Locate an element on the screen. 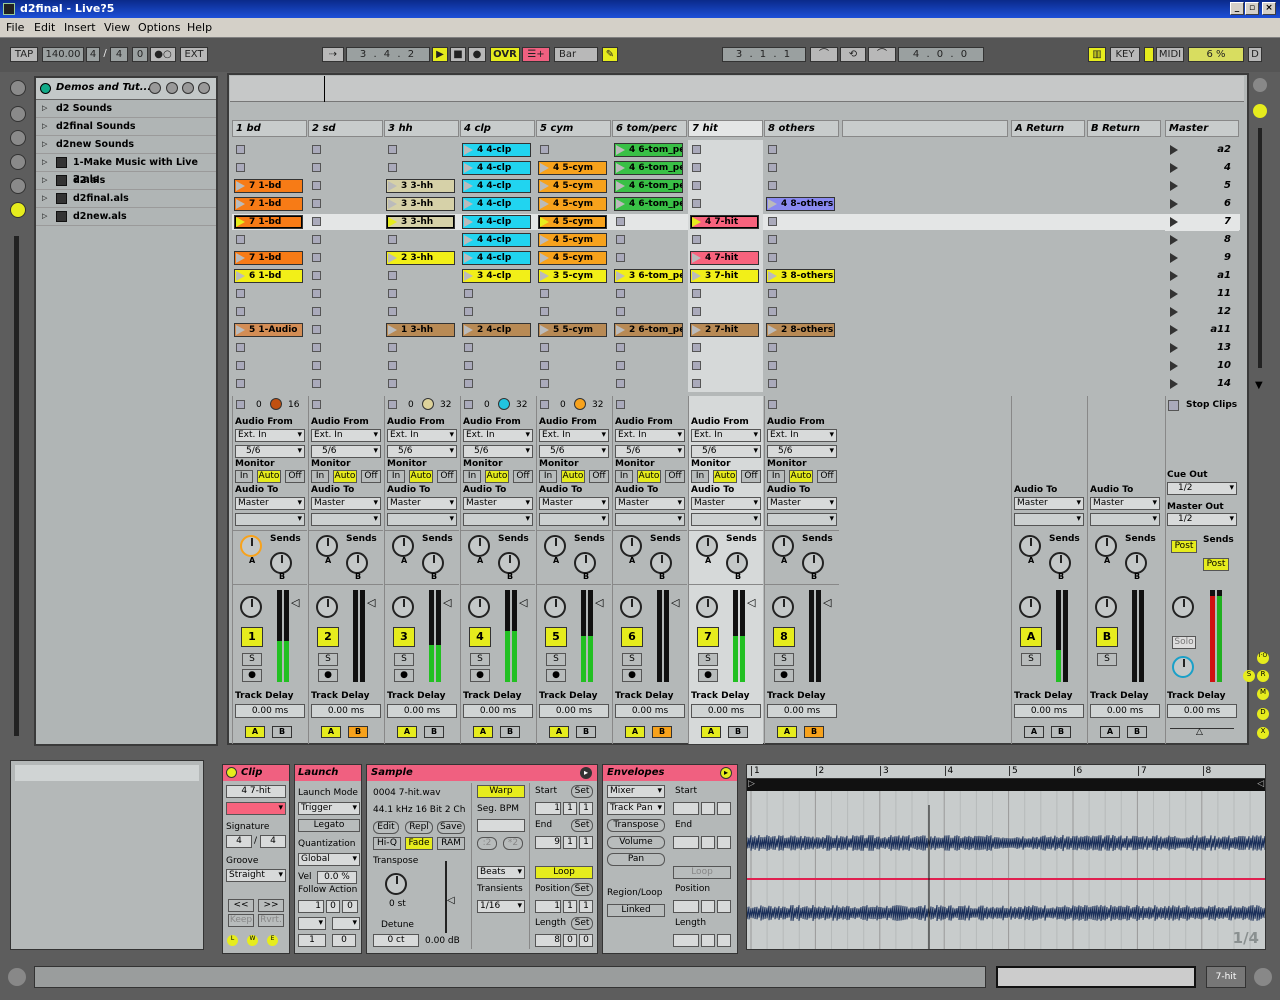 The image size is (1280, 1000). clip: 3 3-hh is located at coordinates (420, 204).